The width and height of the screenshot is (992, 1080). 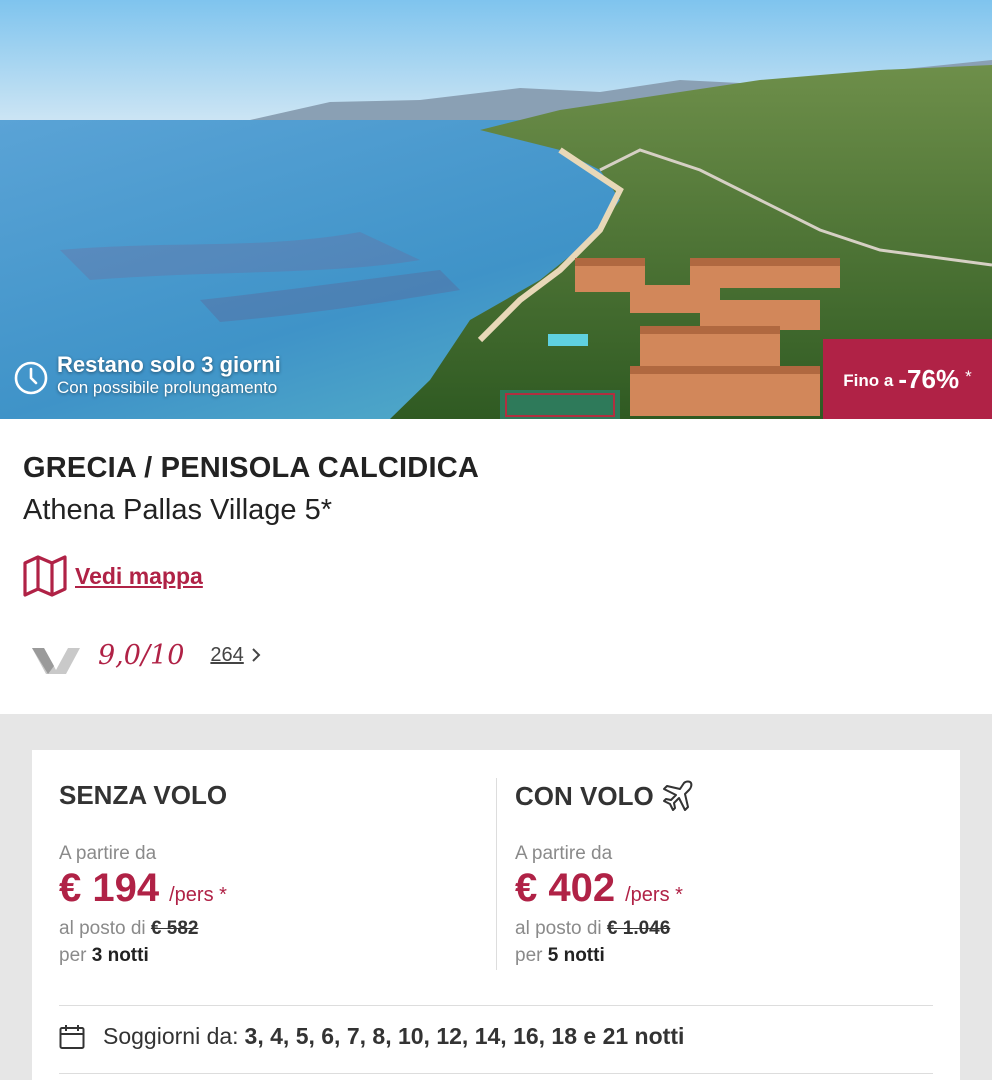 What do you see at coordinates (109, 888) in the screenshot?
I see `price-amount: € 194` at bounding box center [109, 888].